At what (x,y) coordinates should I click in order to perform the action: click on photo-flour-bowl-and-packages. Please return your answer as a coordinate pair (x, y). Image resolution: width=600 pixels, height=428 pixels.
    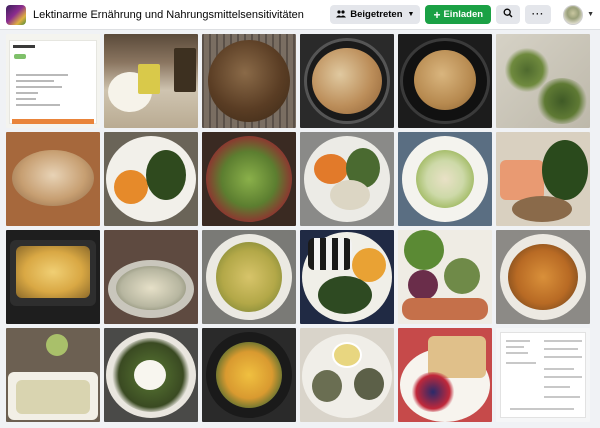
    Looking at the image, I should click on (151, 81).